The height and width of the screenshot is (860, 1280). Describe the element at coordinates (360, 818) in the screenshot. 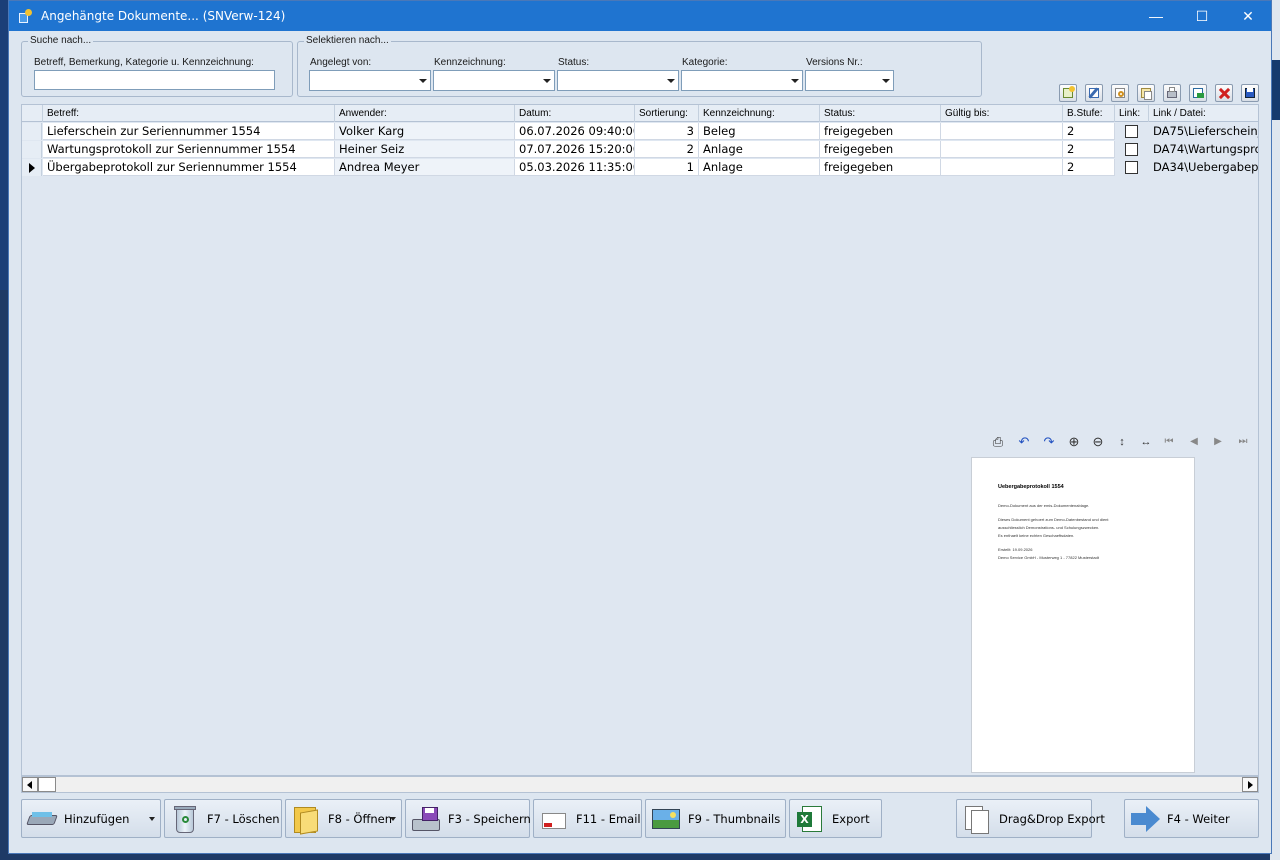

I see `open-button-label: F8 - Öffnen` at that location.